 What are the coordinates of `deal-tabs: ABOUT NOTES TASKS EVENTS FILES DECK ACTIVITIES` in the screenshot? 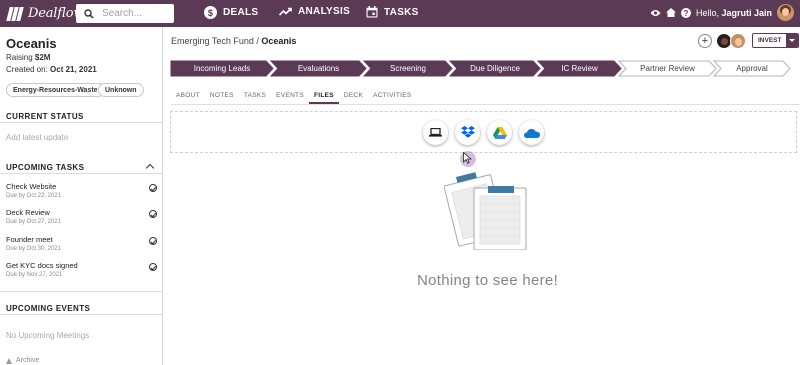 It's located at (294, 97).